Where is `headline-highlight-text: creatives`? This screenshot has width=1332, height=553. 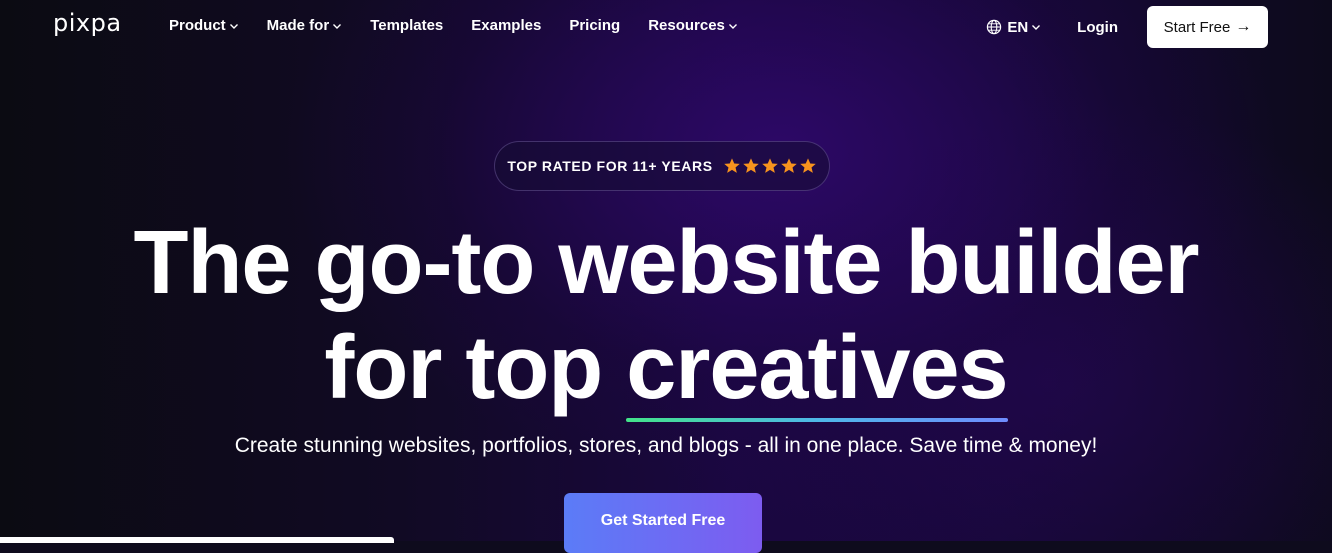 headline-highlight-text: creatives is located at coordinates (817, 368).